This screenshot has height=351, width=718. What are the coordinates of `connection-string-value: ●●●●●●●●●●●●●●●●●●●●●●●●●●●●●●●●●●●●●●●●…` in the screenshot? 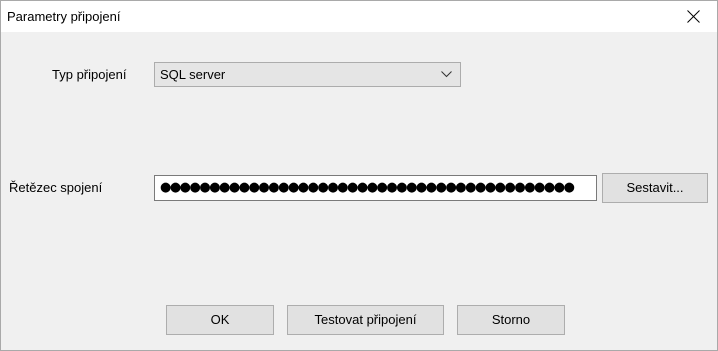 It's located at (367, 187).